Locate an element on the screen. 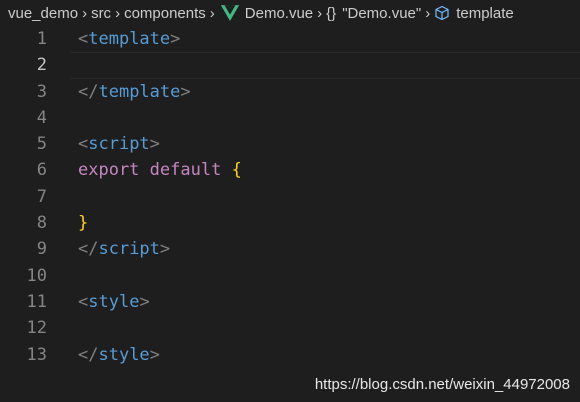 The height and width of the screenshot is (402, 580). code-line: 11 <style> is located at coordinates (290, 302).